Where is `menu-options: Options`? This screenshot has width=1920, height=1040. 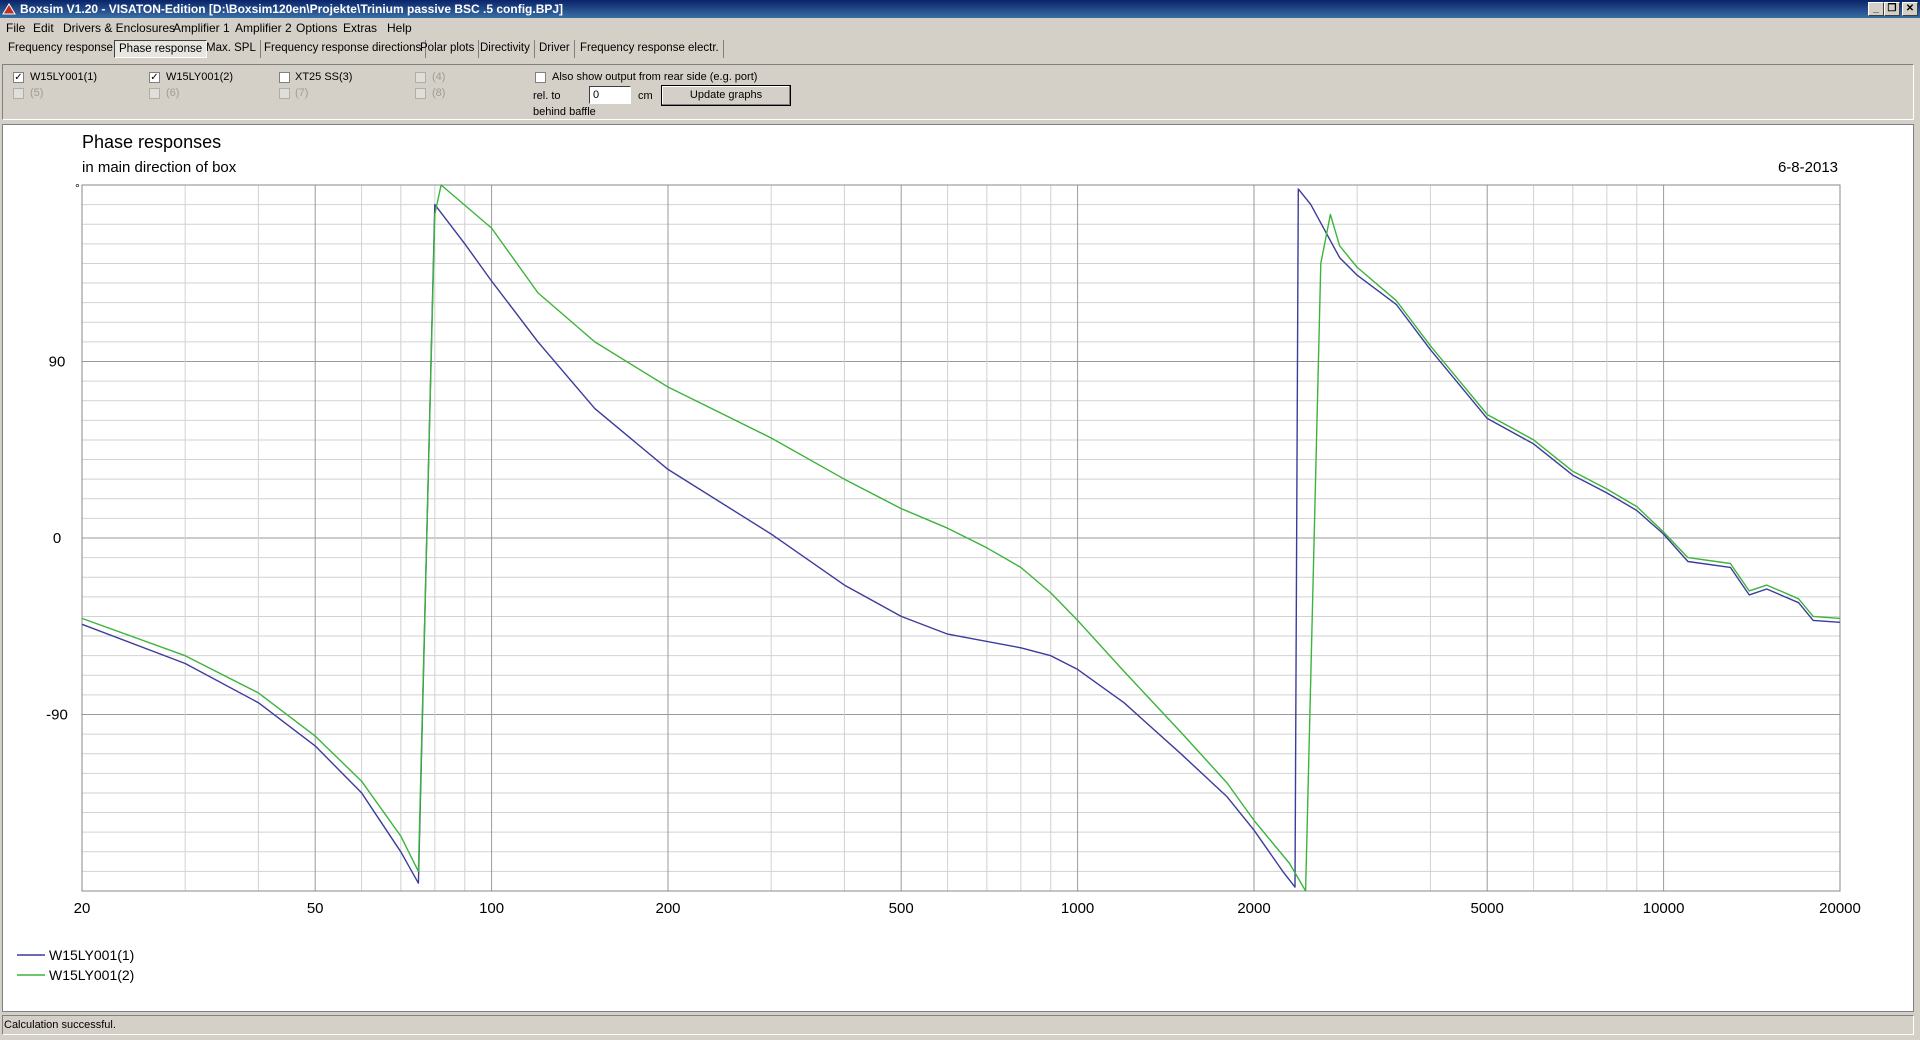
menu-options: Options is located at coordinates (316, 28).